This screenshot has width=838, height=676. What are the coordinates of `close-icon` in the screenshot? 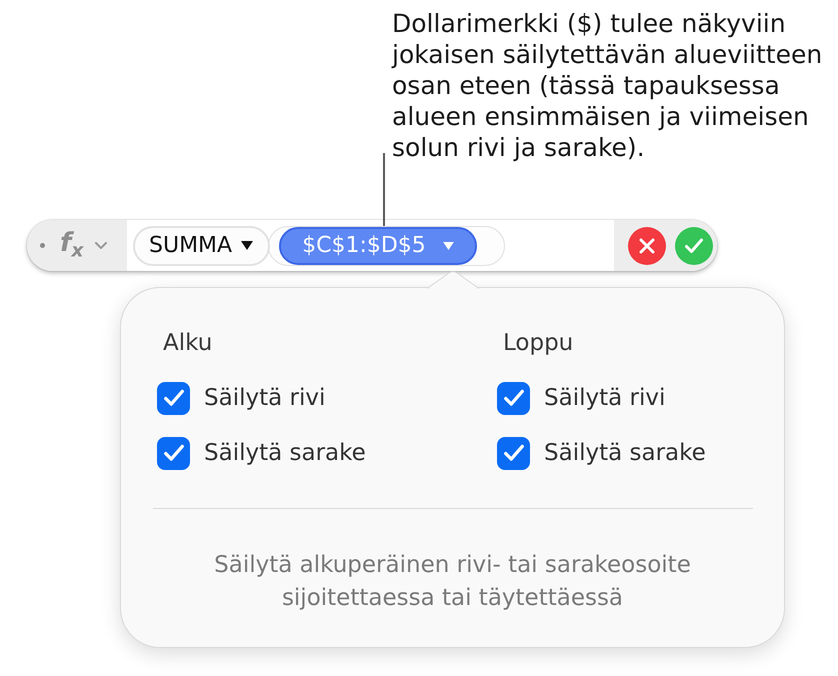 It's located at (647, 246).